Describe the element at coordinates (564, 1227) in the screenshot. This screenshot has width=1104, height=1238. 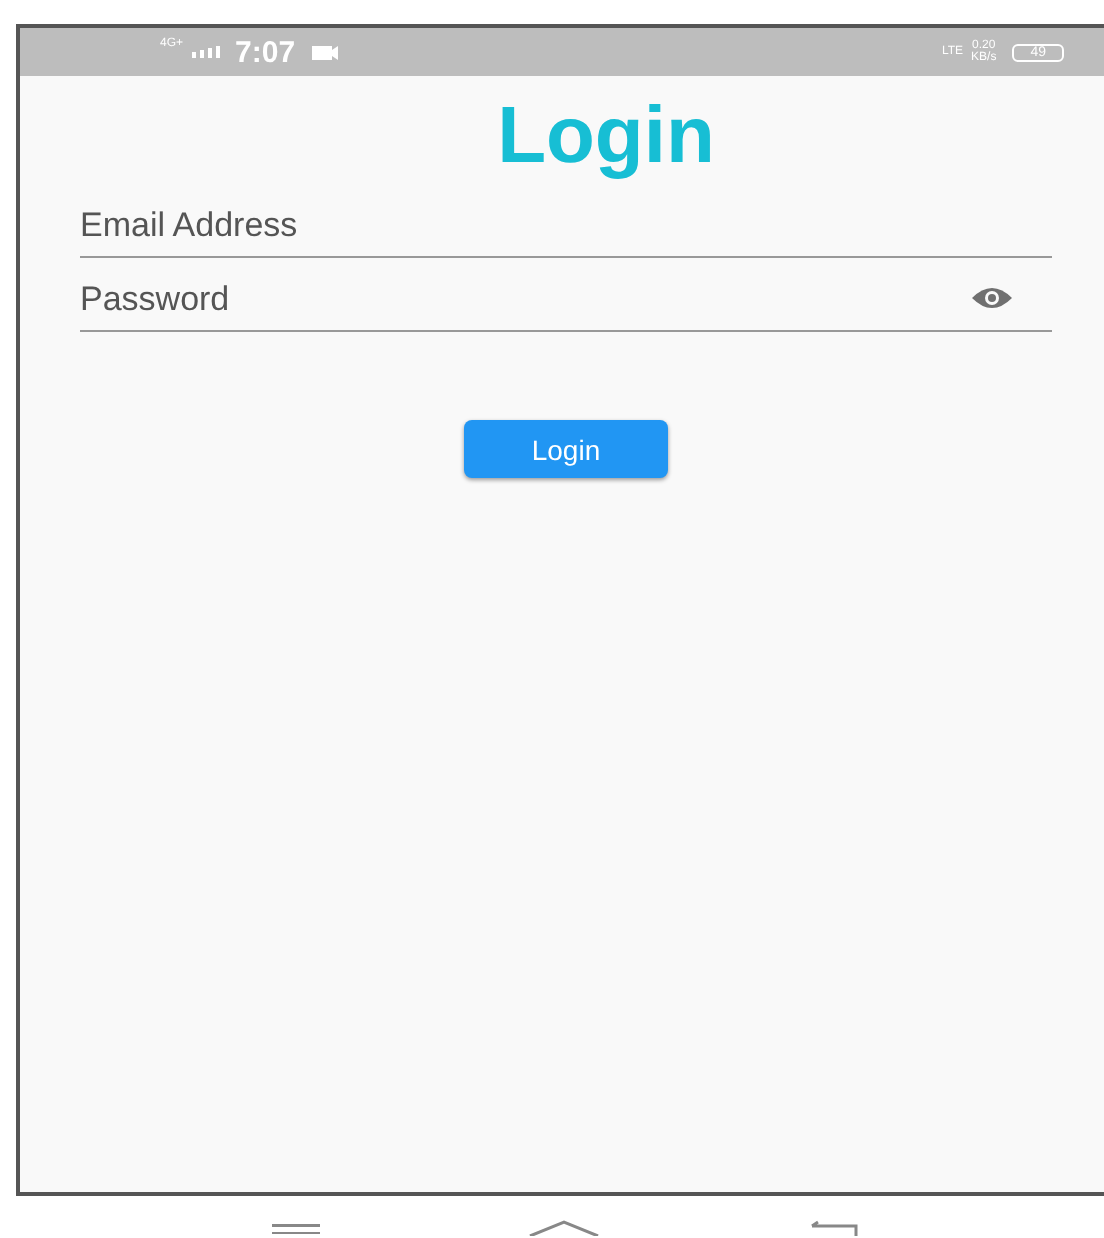
I see `home-icon` at that location.